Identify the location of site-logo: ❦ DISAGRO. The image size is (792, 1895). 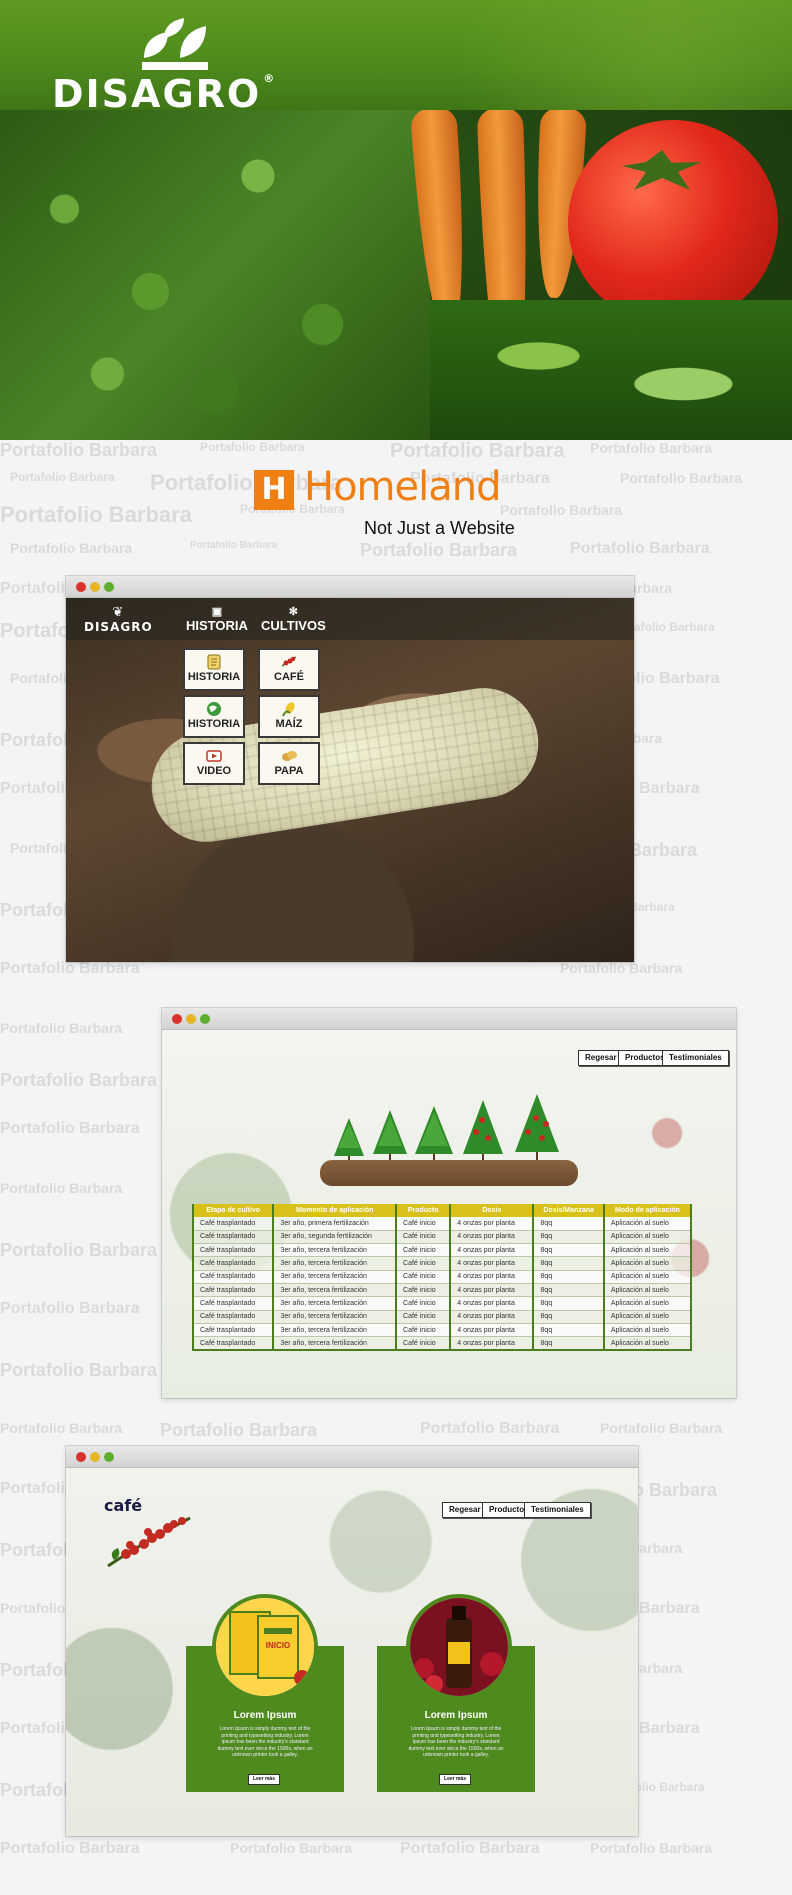
(118, 620).